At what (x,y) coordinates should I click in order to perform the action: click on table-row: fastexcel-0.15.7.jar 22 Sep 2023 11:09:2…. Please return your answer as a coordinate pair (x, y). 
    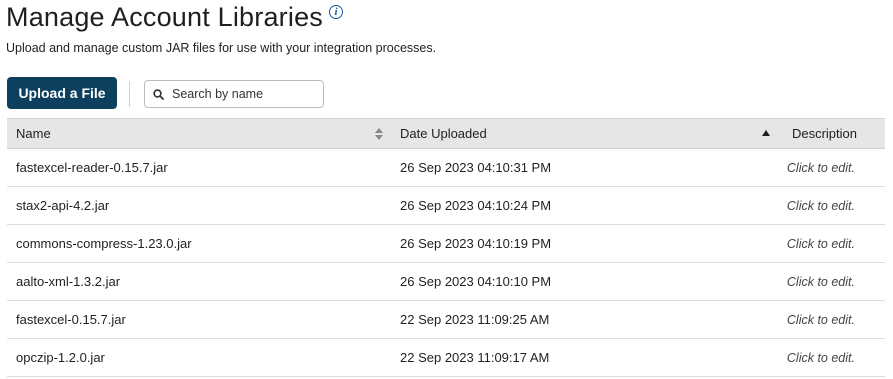
    Looking at the image, I should click on (446, 320).